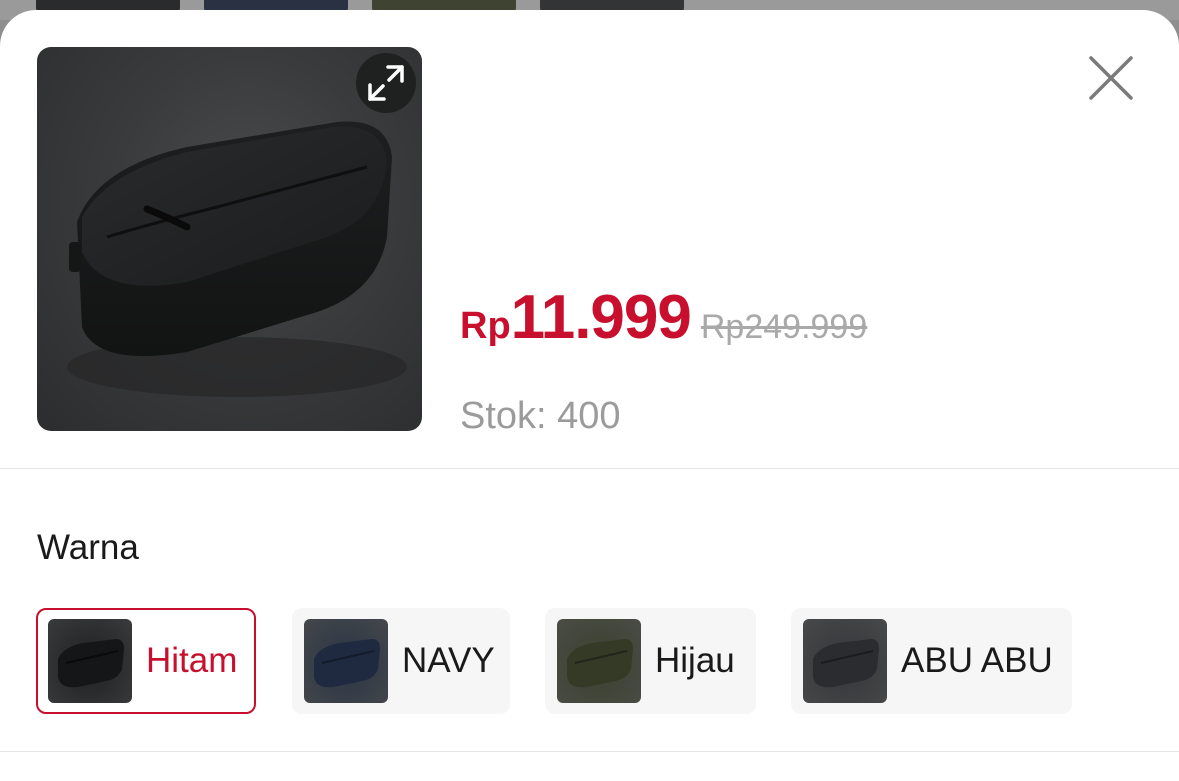 The height and width of the screenshot is (781, 1179). What do you see at coordinates (977, 660) in the screenshot?
I see `variant-option-label: ABU ABU` at bounding box center [977, 660].